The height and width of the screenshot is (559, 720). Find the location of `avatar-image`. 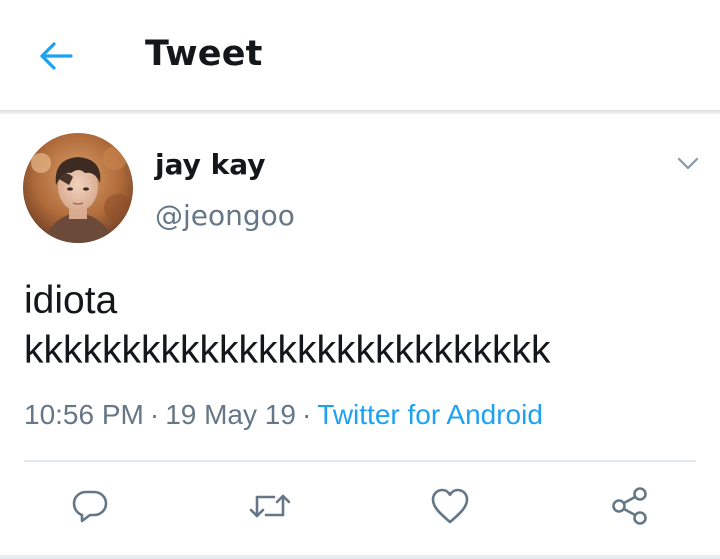

avatar-image is located at coordinates (78, 188).